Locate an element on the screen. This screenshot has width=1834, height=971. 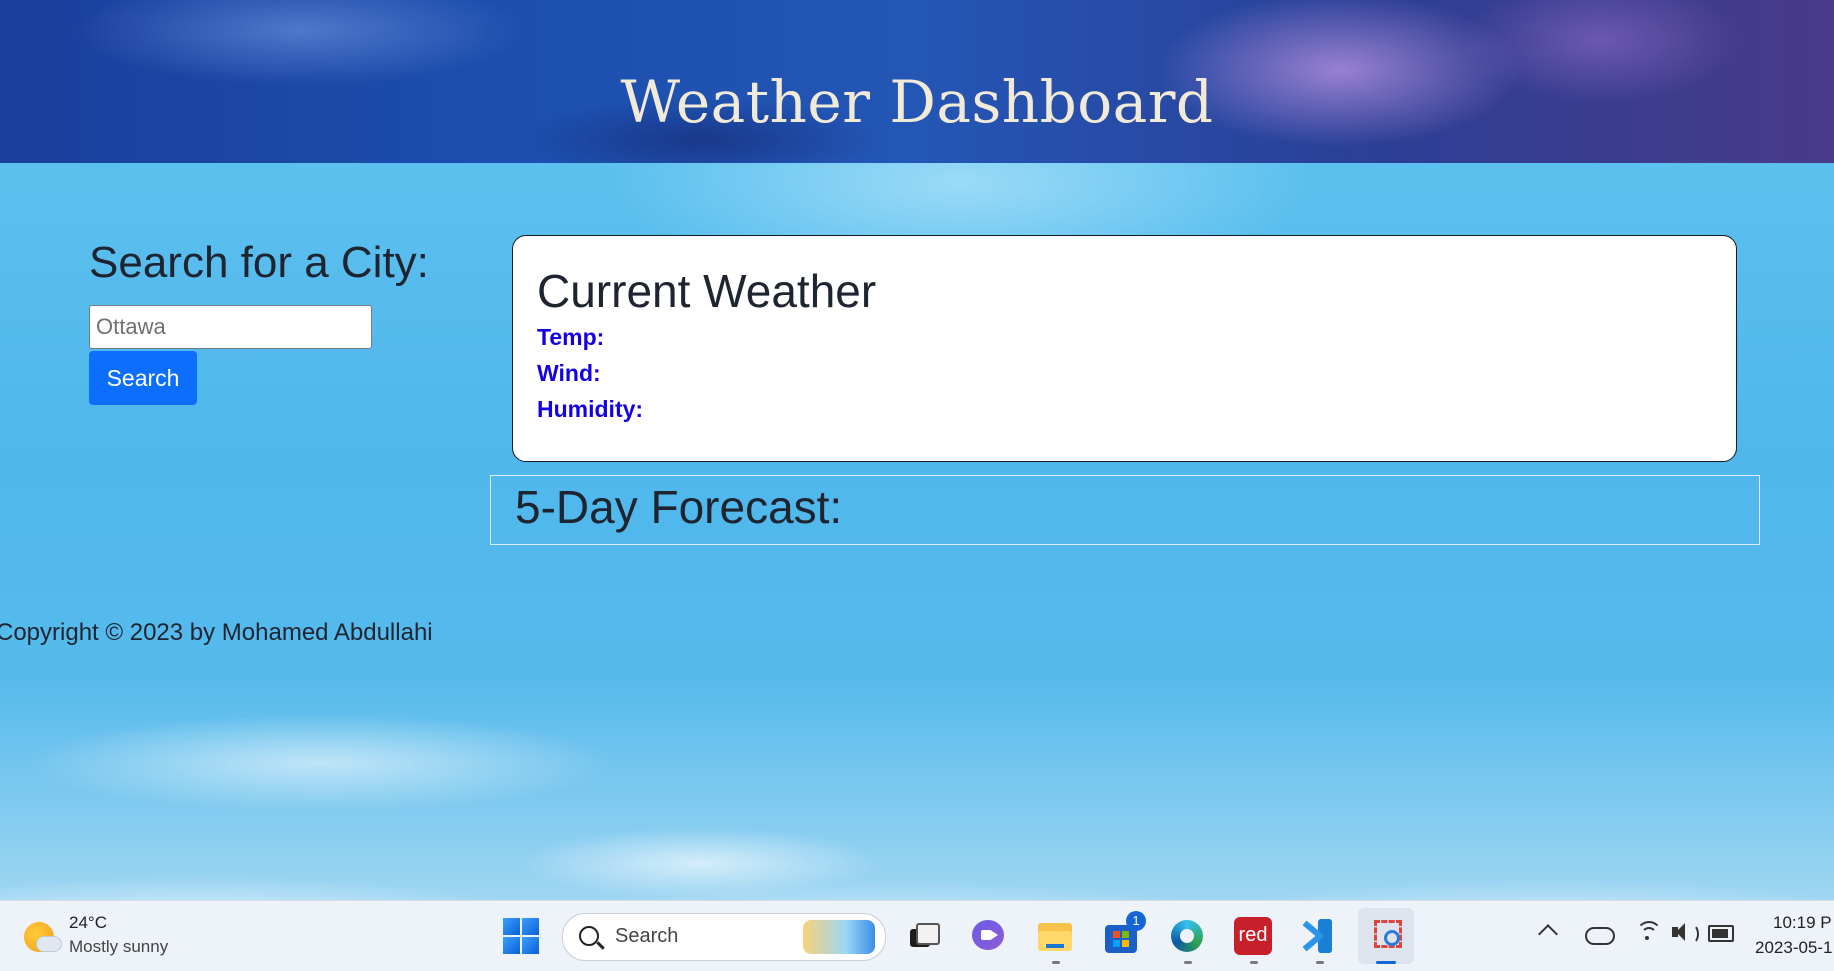
snipping-tool-icon is located at coordinates (1386, 936).